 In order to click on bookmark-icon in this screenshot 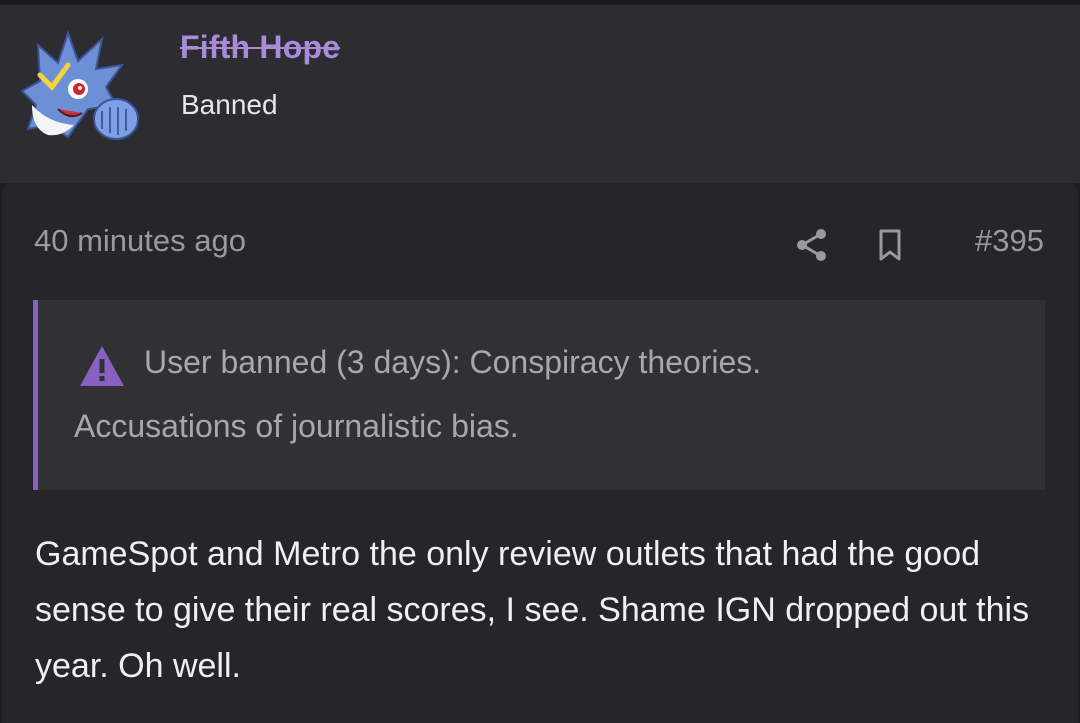, I will do `click(890, 245)`.